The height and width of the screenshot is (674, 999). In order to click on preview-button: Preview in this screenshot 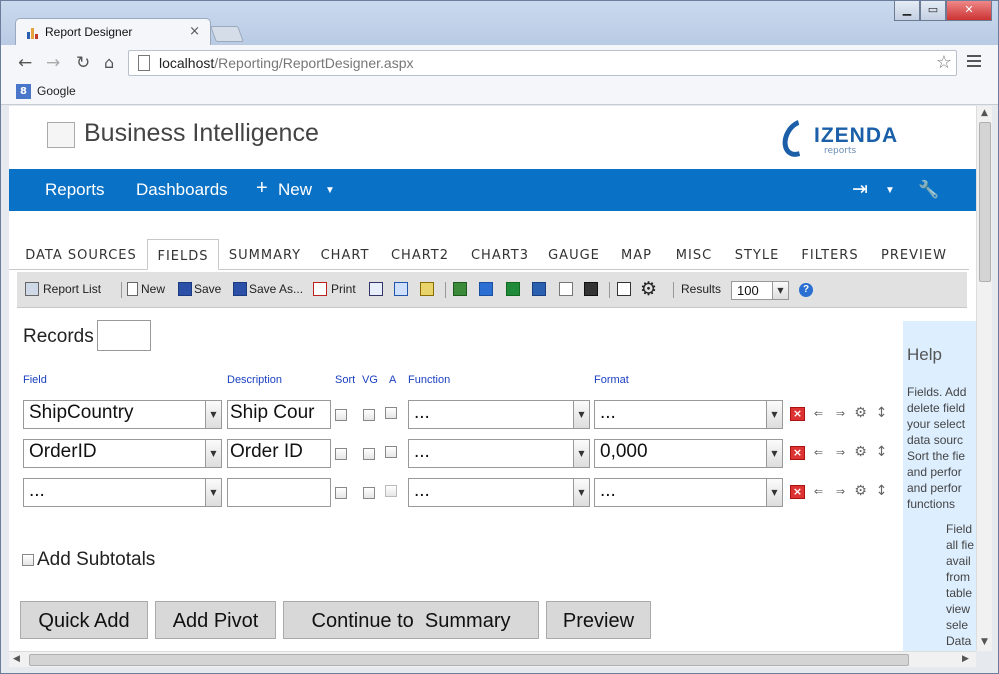, I will do `click(598, 620)`.